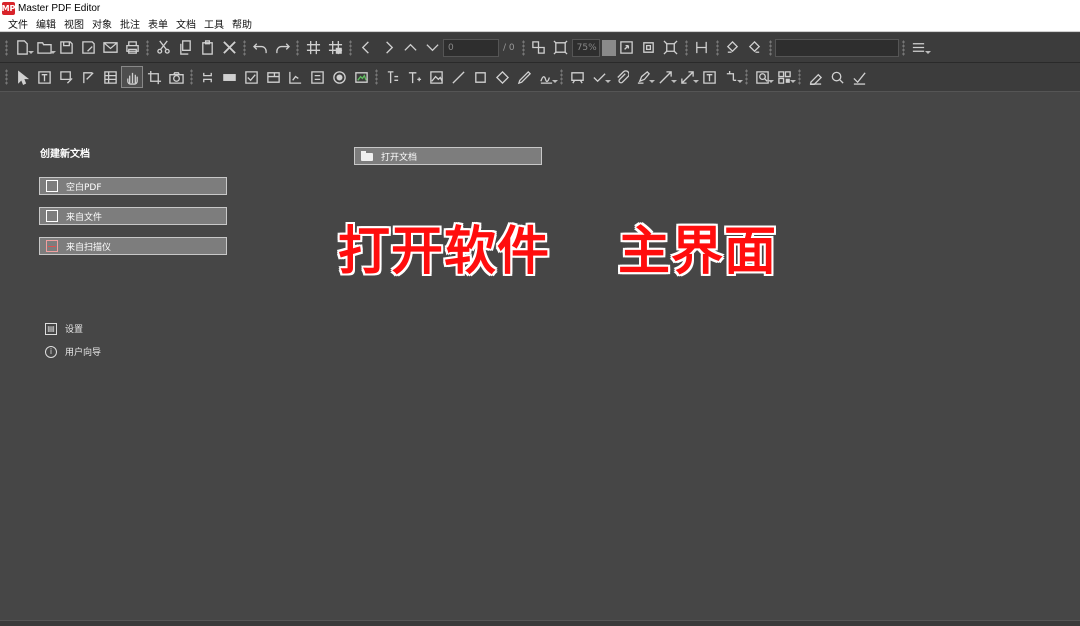 The width and height of the screenshot is (1080, 626). Describe the element at coordinates (784, 77) in the screenshot. I see `qr-icon` at that location.